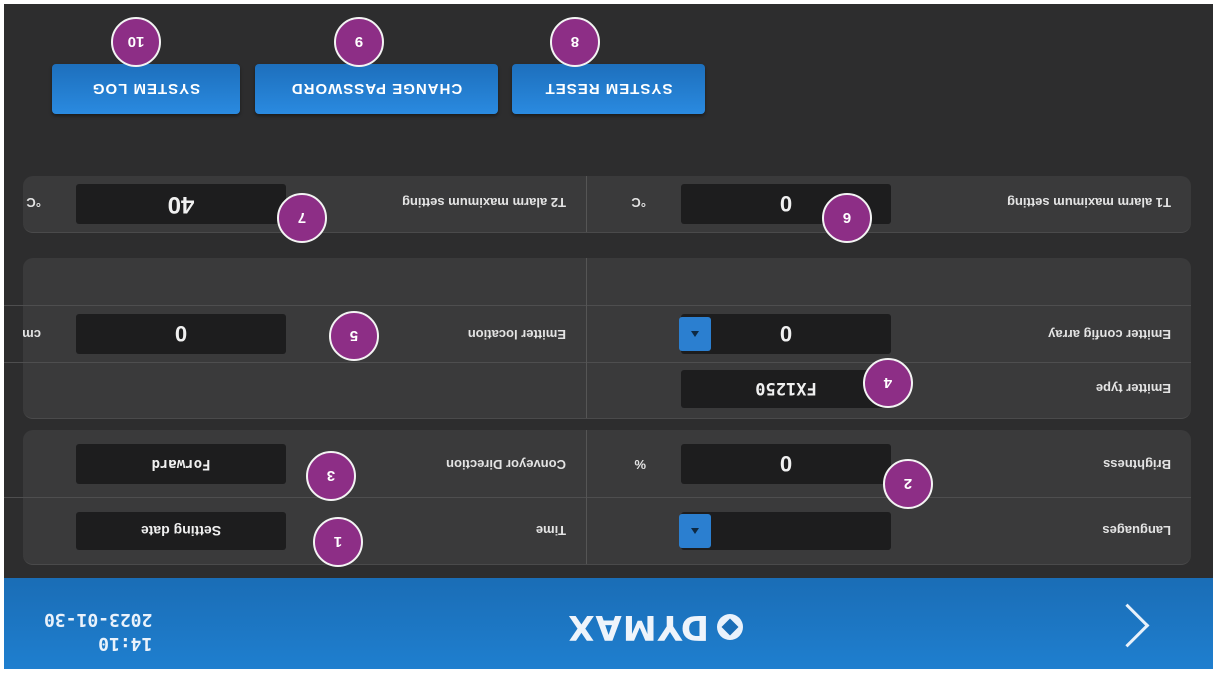 The image size is (1217, 673). I want to click on emitter-location-unit: cm, so click(31, 334).